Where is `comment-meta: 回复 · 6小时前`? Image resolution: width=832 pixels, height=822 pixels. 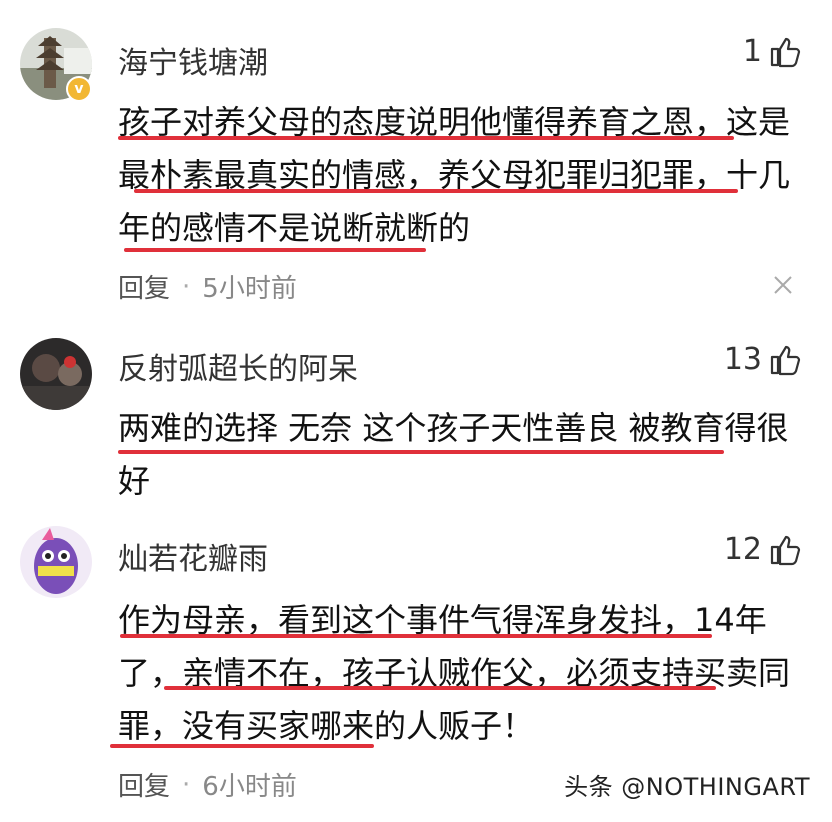 comment-meta: 回复 · 6小时前 is located at coordinates (207, 784).